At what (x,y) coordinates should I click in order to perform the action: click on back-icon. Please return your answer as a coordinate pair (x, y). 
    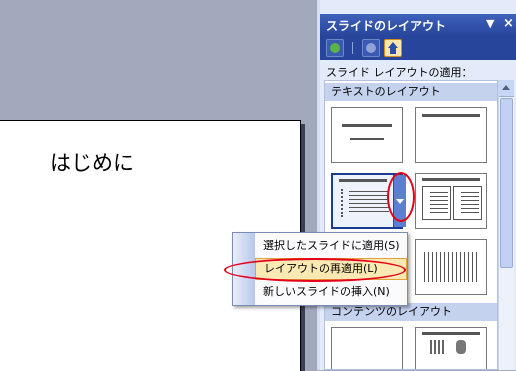
    Looking at the image, I should click on (335, 48).